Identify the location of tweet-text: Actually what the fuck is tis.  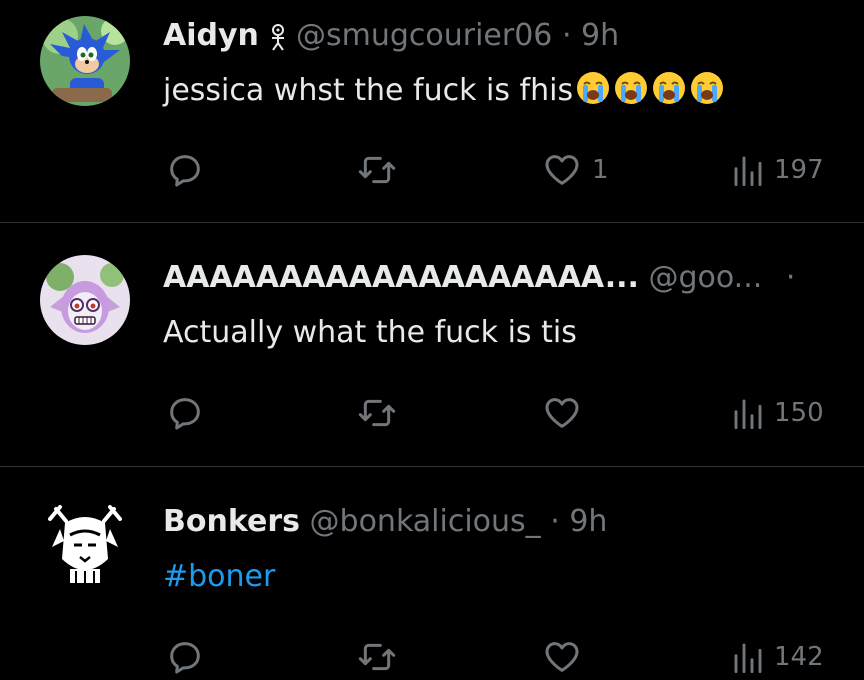
(370, 333).